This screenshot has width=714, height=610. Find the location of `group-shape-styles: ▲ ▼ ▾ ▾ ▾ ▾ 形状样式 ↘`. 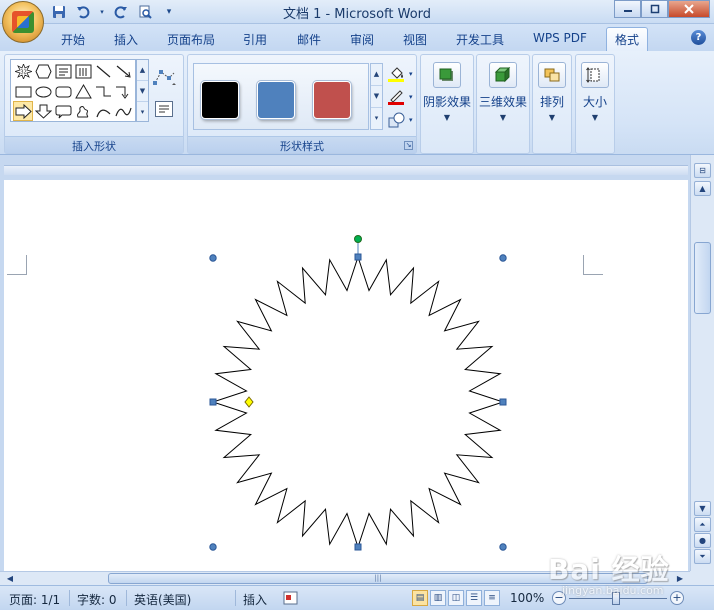

group-shape-styles: ▲ ▼ ▾ ▾ ▾ ▾ 形状样式 ↘ is located at coordinates (302, 104).